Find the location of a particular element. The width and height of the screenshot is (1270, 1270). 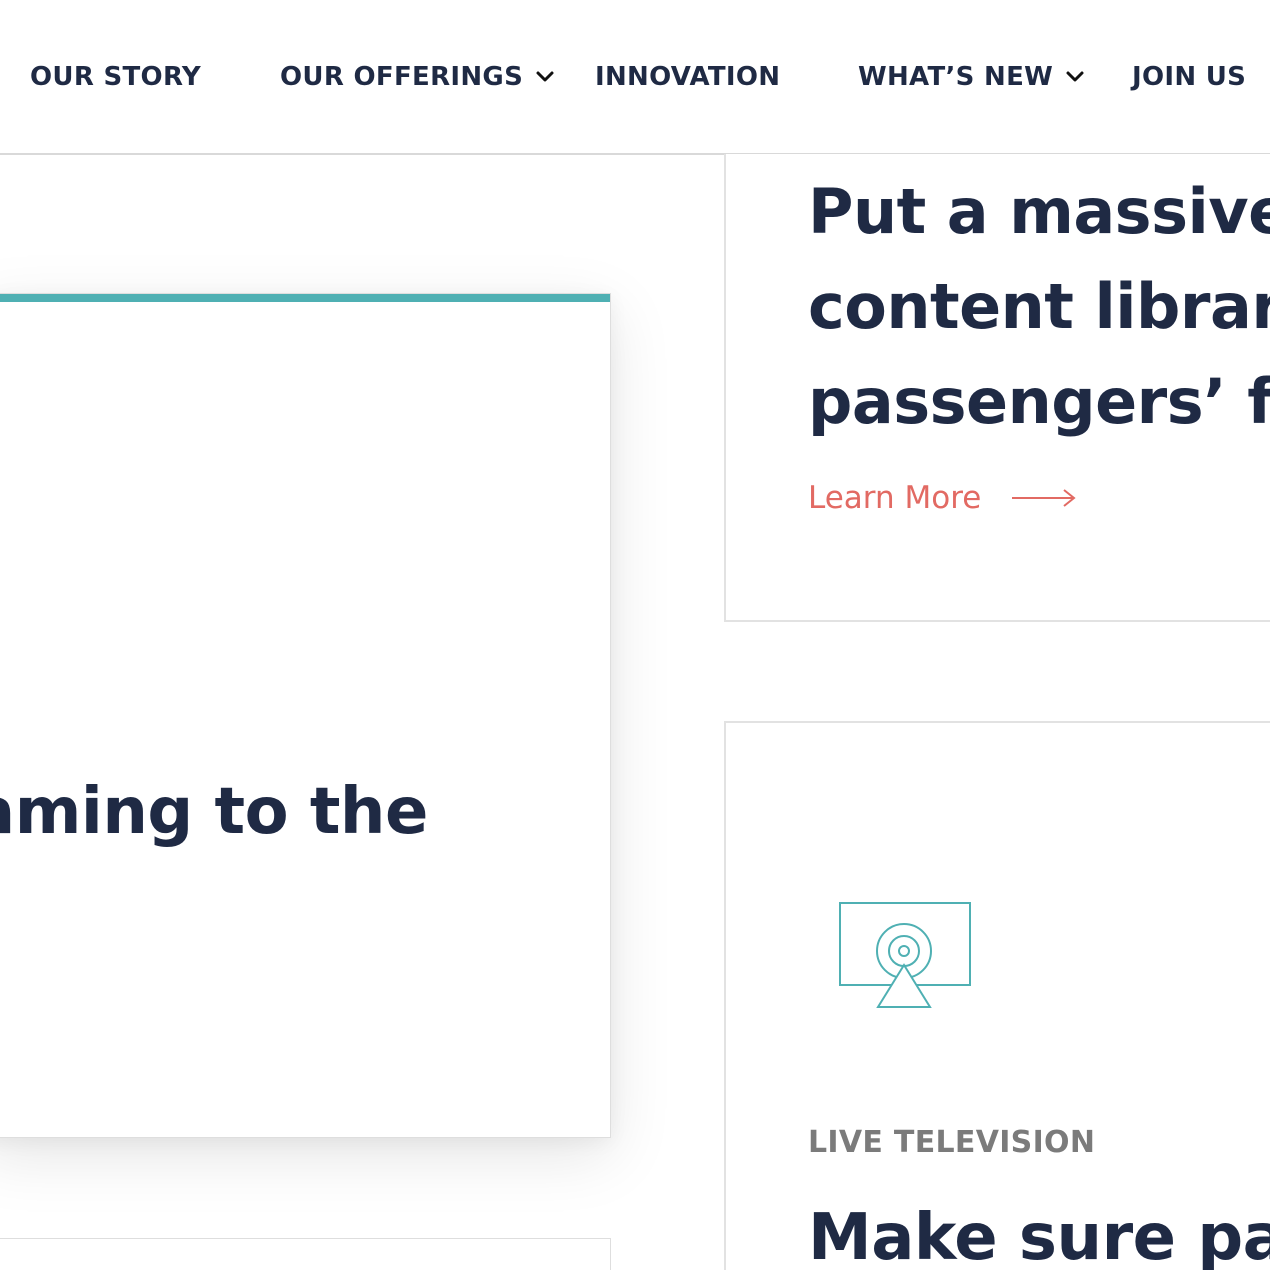

nav-item-whats-new: WHAT’S NEW is located at coordinates (971, 77).